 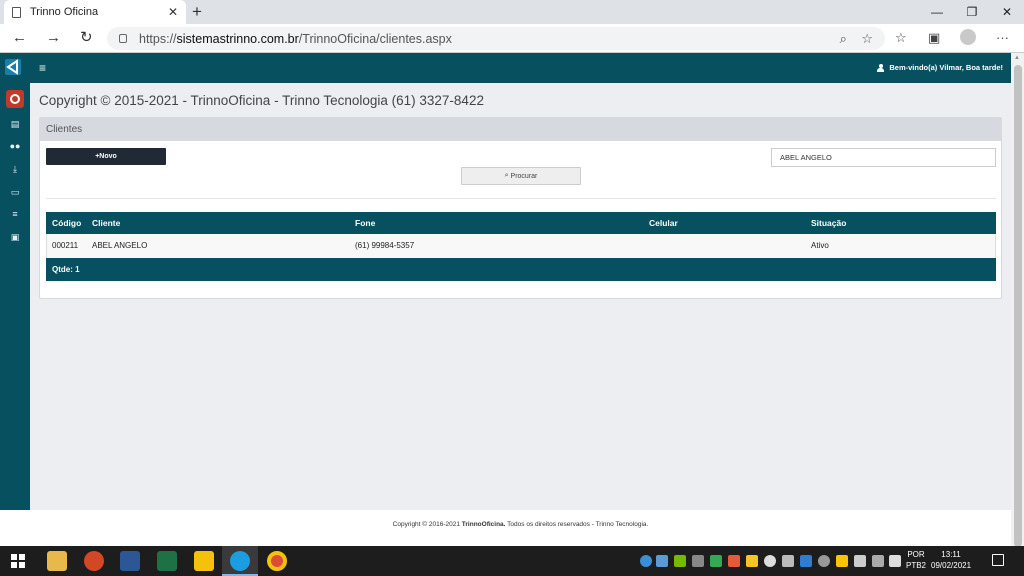 What do you see at coordinates (521, 269) in the screenshot?
I see `table-footer: Qtde: 1` at bounding box center [521, 269].